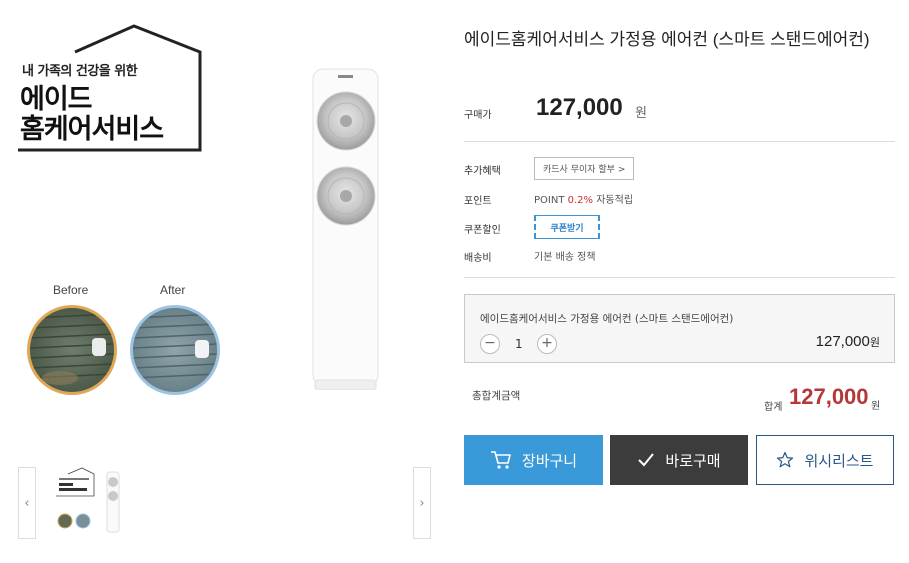  I want to click on option-price-value: 127,000, so click(842, 341).